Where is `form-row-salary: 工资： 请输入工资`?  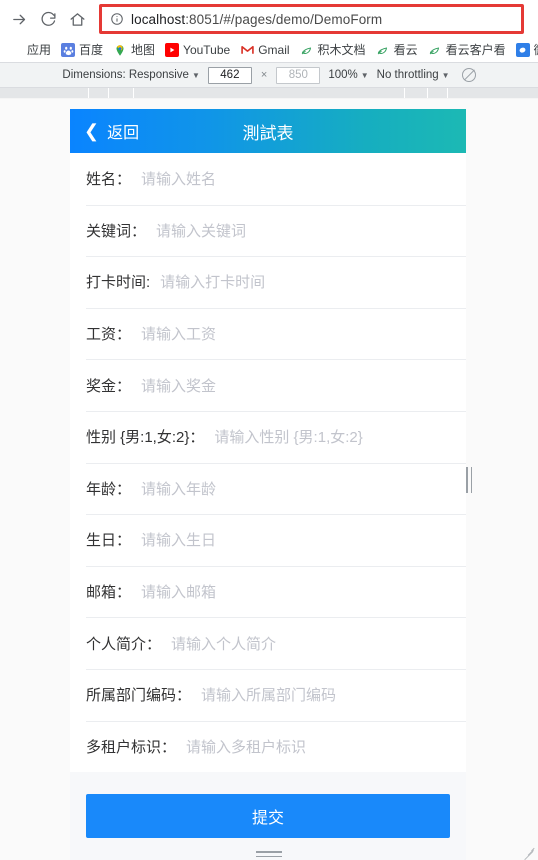 form-row-salary: 工资： 请输入工资 is located at coordinates (268, 333).